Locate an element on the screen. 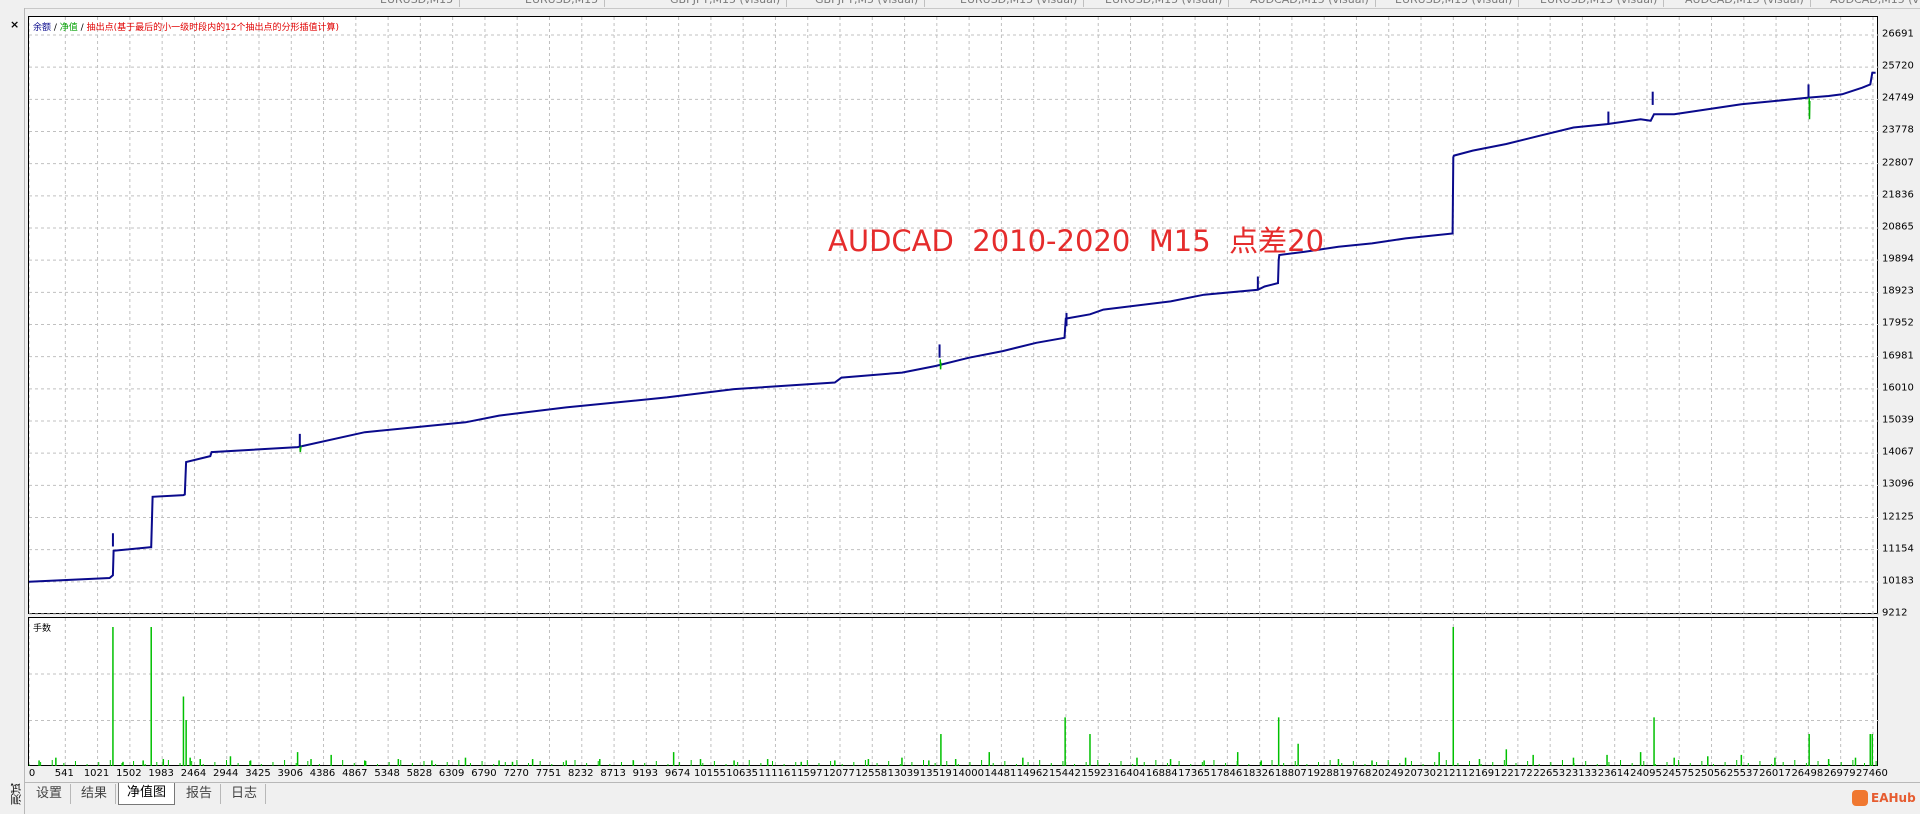  x-tick-label: 18807 is located at coordinates (1290, 773).